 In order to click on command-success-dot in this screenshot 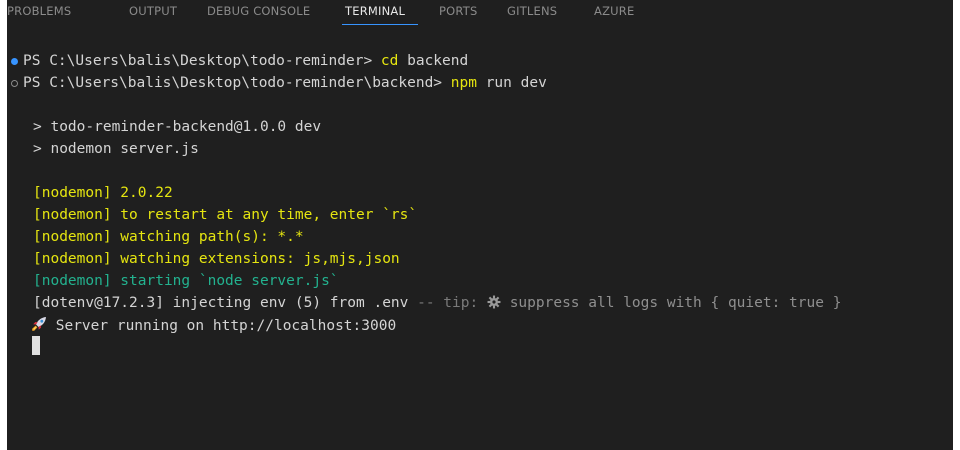, I will do `click(14, 61)`.